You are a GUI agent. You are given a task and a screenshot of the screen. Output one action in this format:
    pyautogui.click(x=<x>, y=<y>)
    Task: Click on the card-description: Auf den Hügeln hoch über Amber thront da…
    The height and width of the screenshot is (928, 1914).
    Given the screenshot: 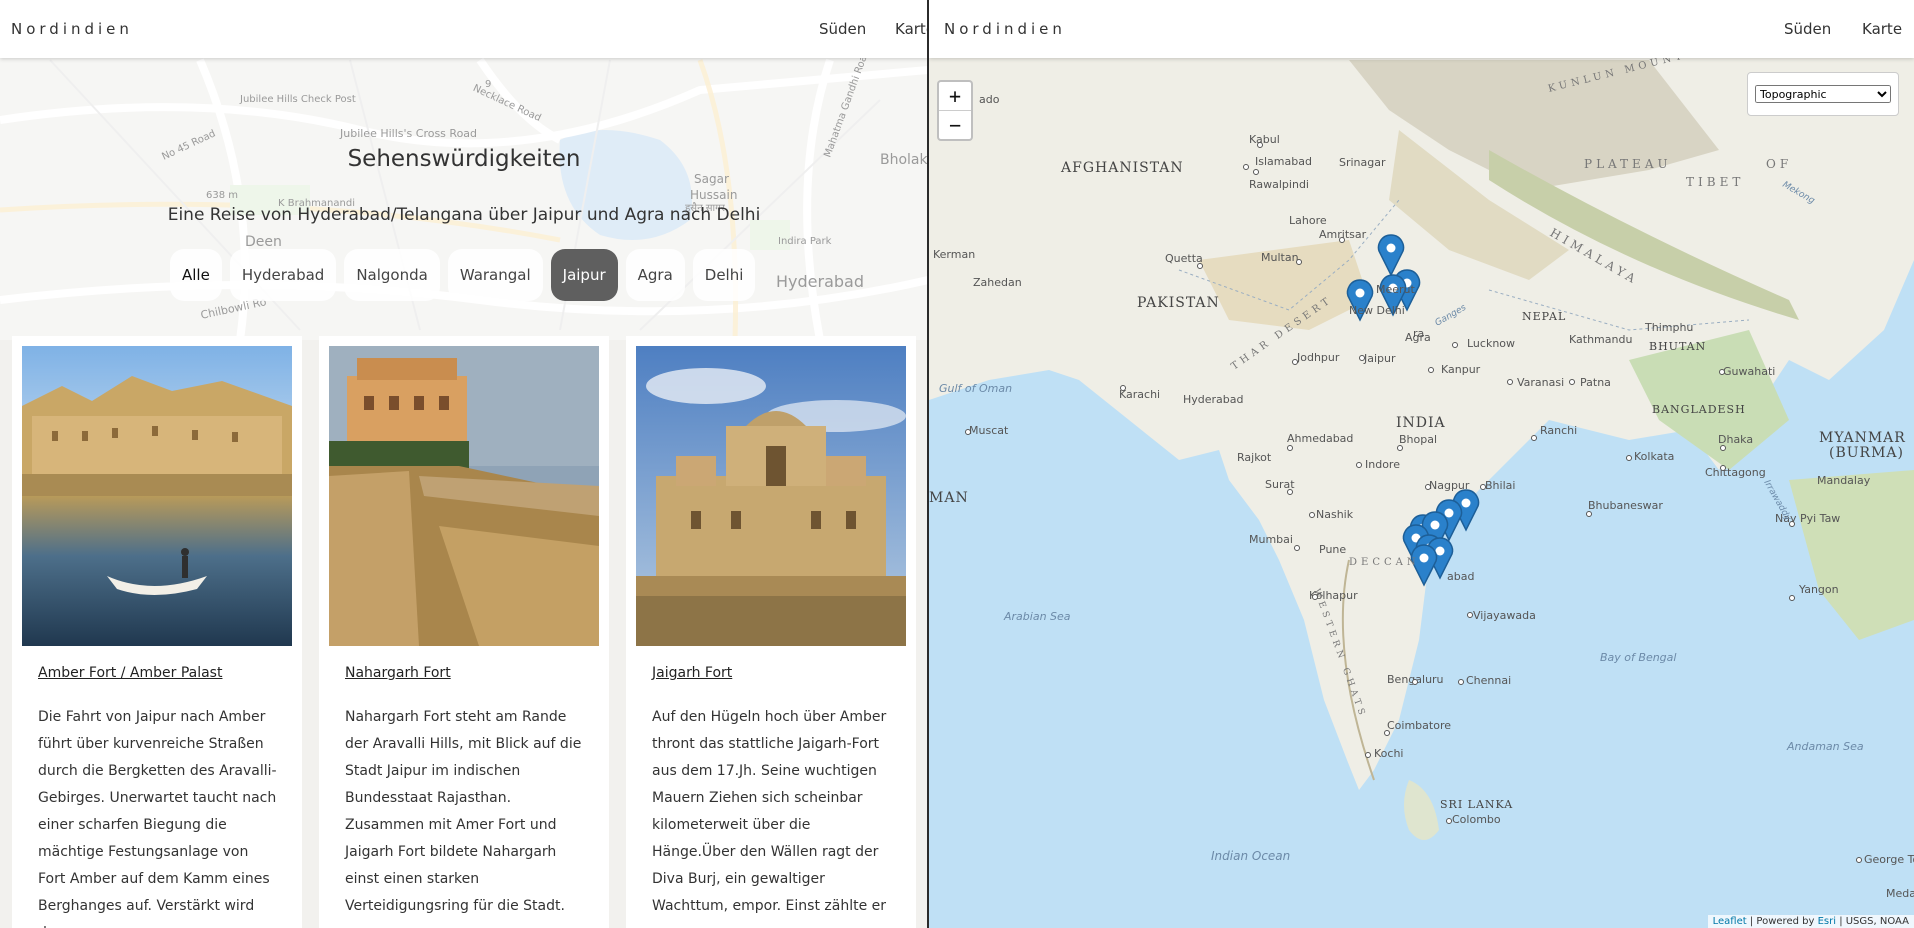 What is the action you would take?
    pyautogui.click(x=769, y=811)
    